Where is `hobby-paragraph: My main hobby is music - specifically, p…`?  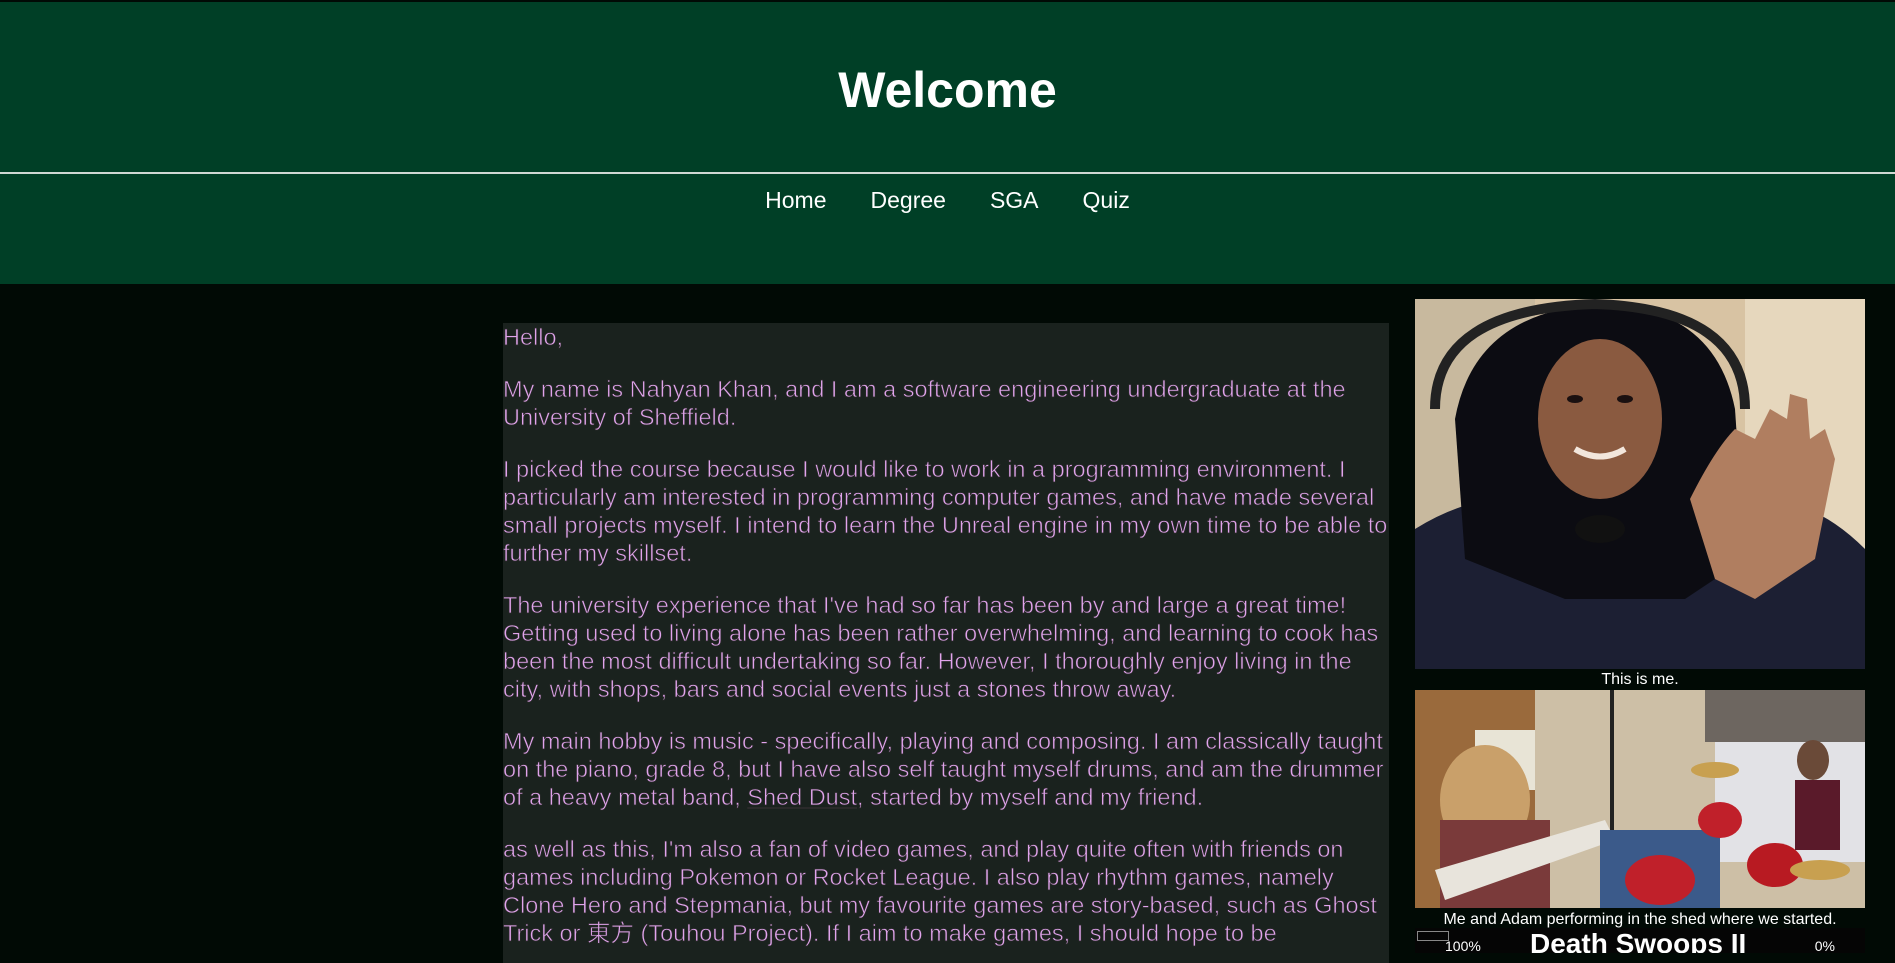 hobby-paragraph: My main hobby is music - specifically, p… is located at coordinates (946, 769).